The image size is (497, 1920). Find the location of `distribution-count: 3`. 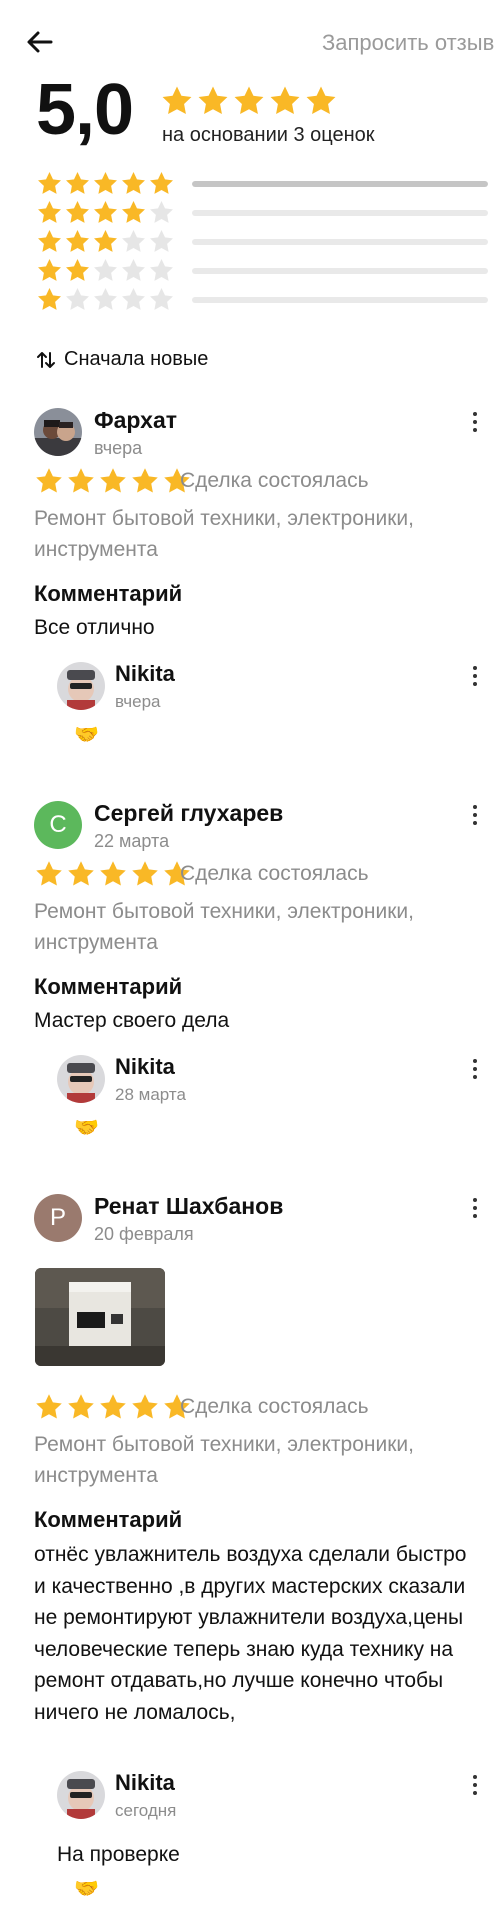

distribution-count: 3 is located at coordinates (487, 183).